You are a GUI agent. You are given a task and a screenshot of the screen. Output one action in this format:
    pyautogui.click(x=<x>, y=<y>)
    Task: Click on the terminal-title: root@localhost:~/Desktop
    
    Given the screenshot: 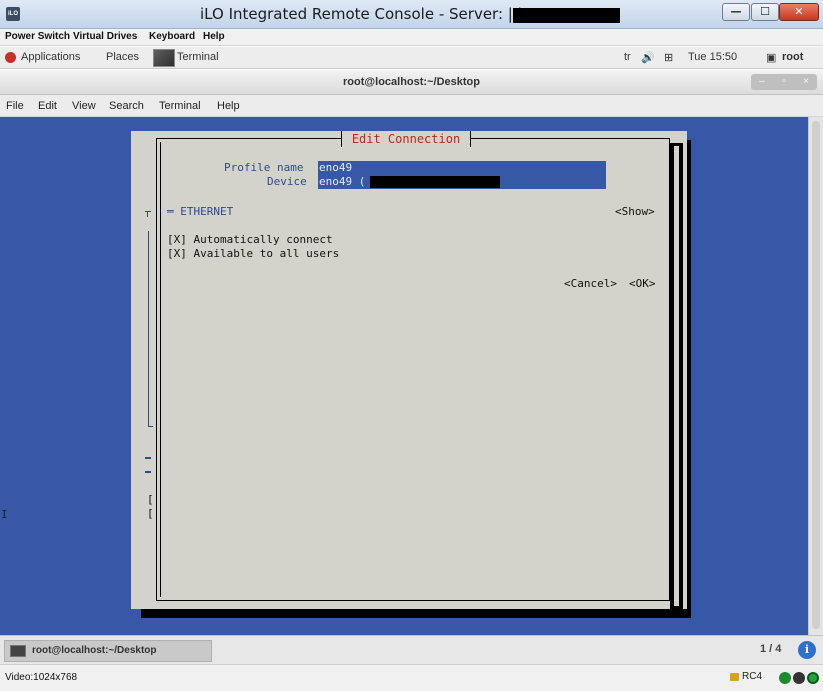 What is the action you would take?
    pyautogui.click(x=411, y=82)
    